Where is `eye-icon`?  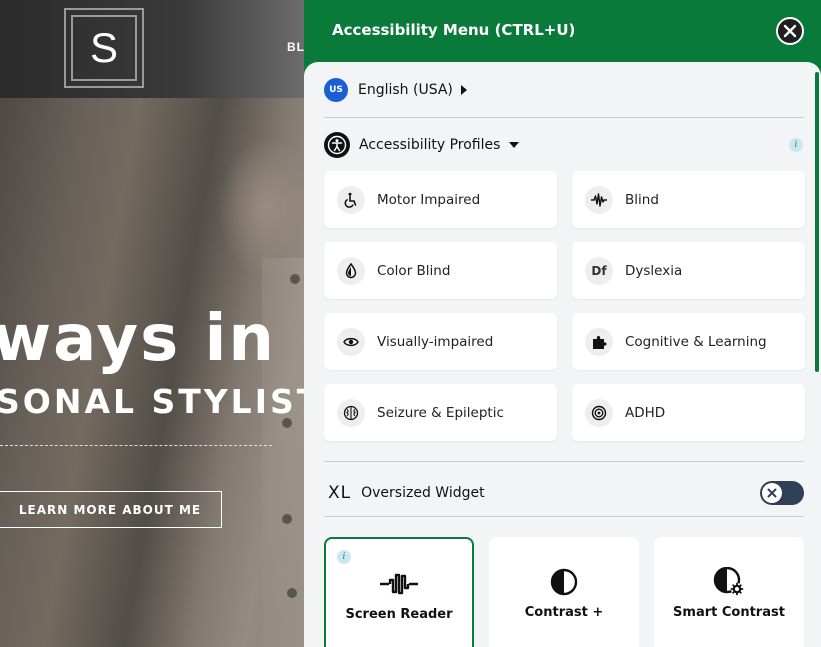 eye-icon is located at coordinates (351, 341).